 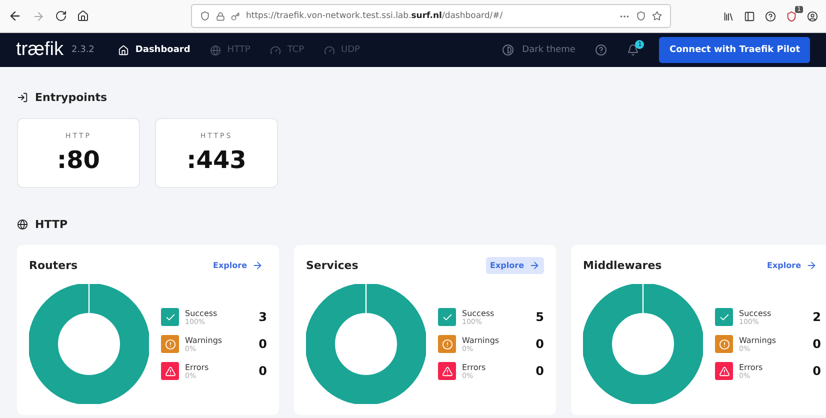 I want to click on back-icon, so click(x=15, y=16).